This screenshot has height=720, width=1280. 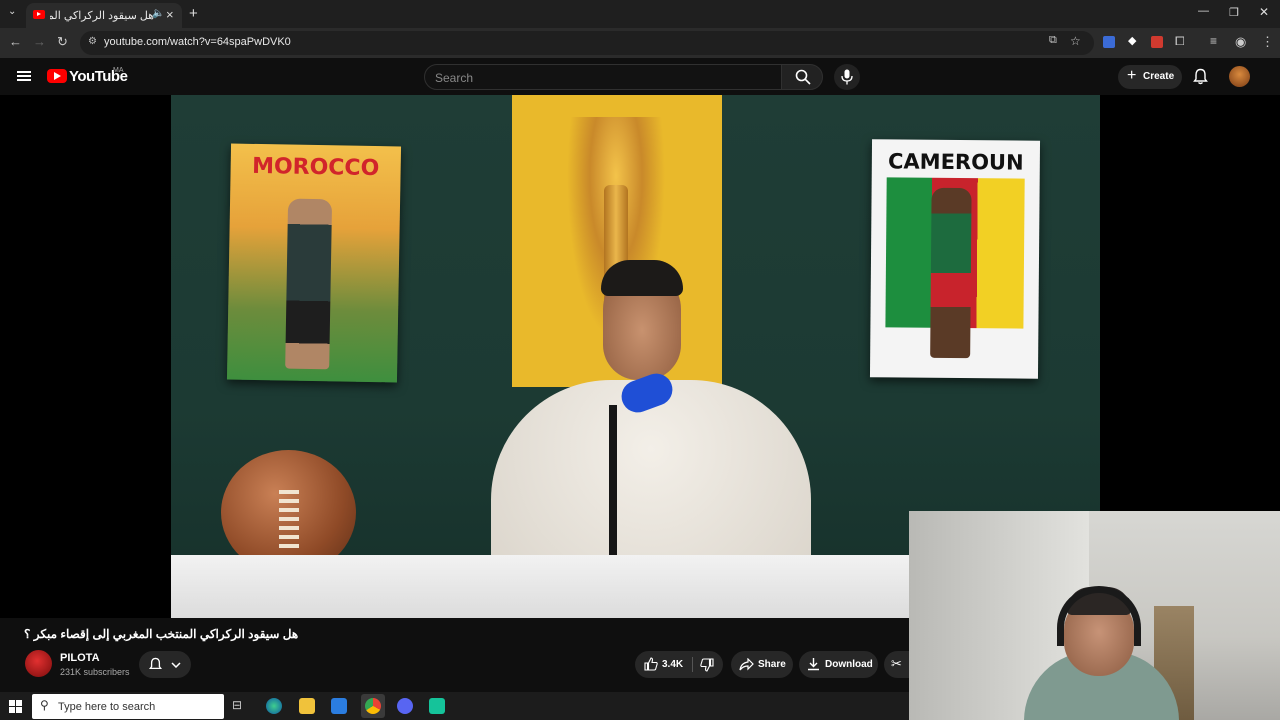 I want to click on minimize-button: —, so click(x=1203, y=11).